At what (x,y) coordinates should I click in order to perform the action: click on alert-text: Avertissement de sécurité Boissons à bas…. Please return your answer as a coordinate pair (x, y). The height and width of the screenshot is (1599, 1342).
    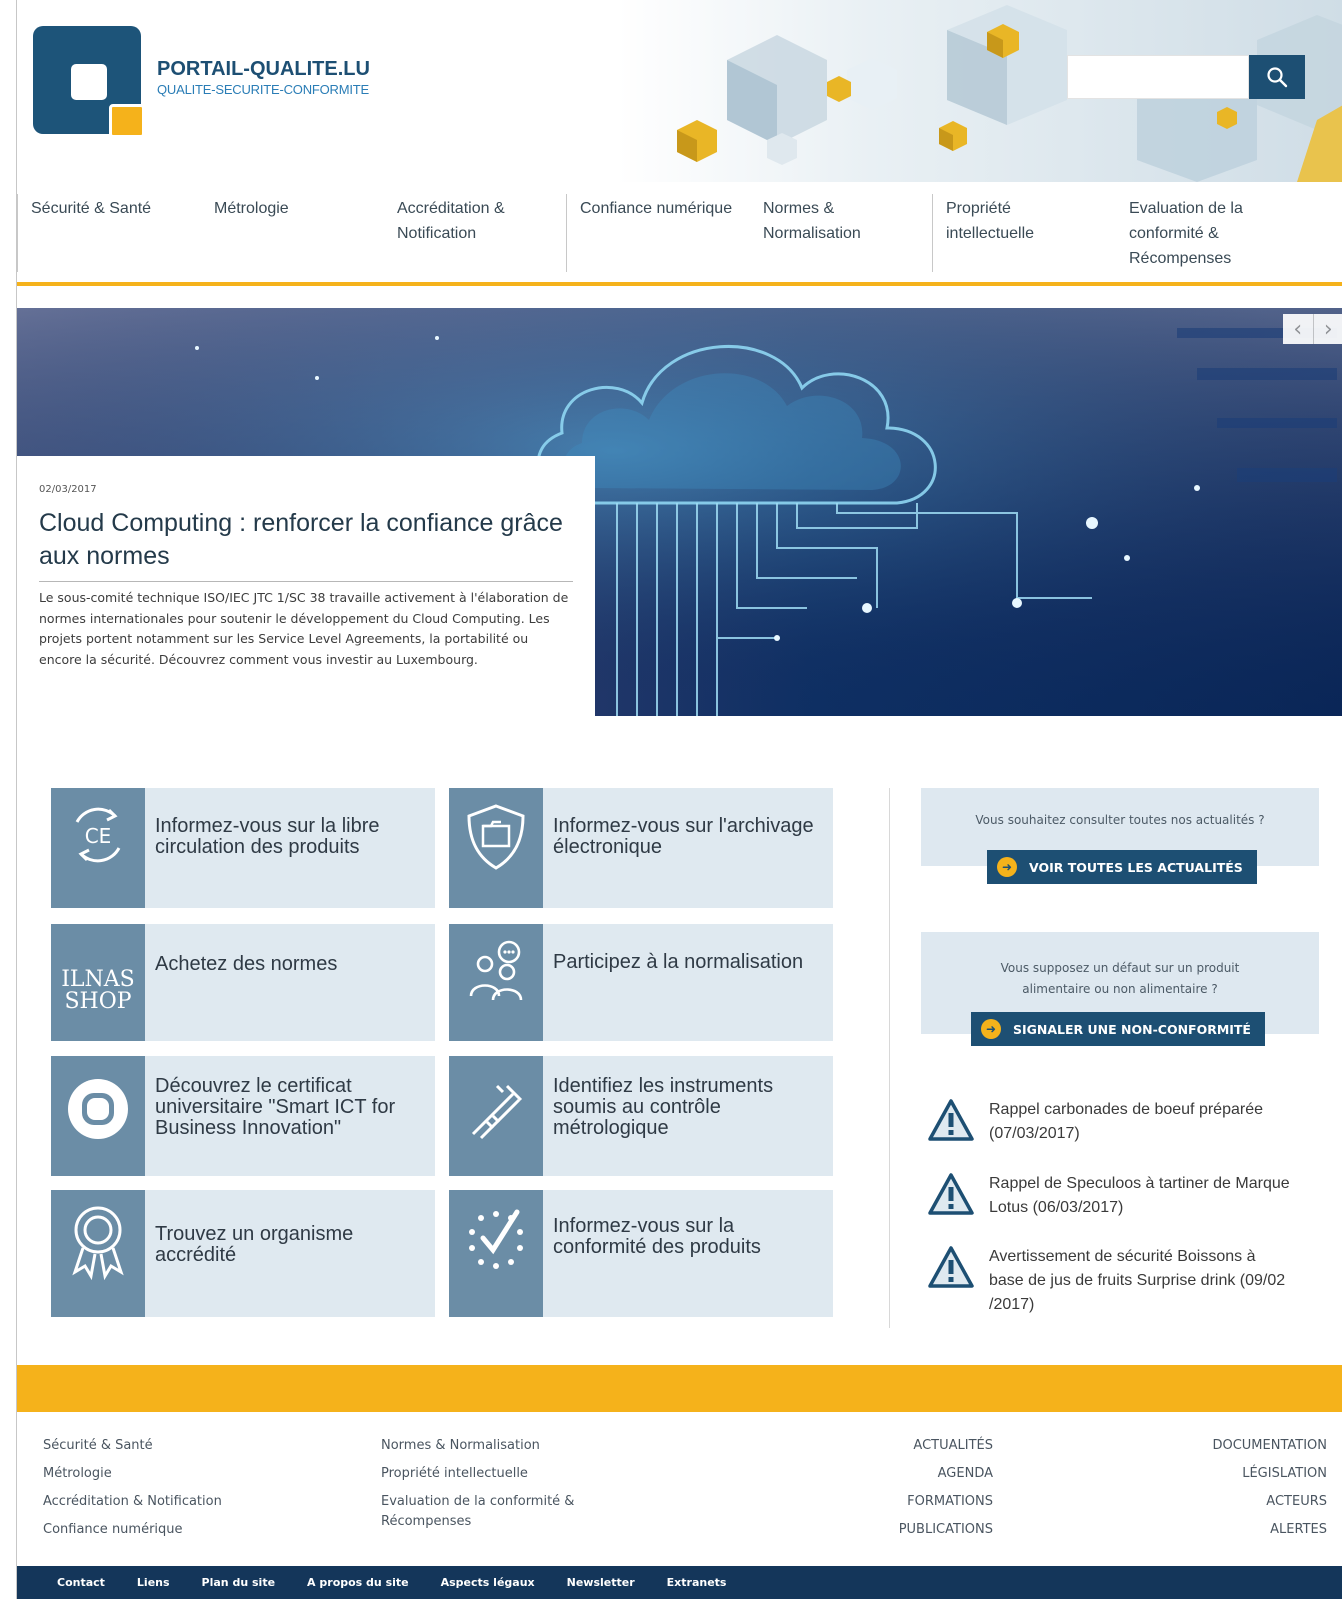
    Looking at the image, I should click on (1137, 1280).